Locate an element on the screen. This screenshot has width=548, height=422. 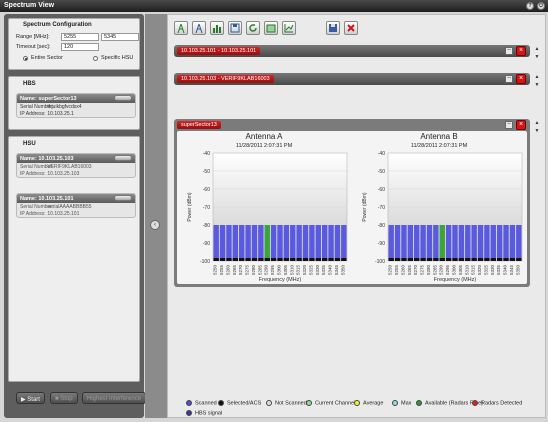
chart-icon is located at coordinates (217, 28).